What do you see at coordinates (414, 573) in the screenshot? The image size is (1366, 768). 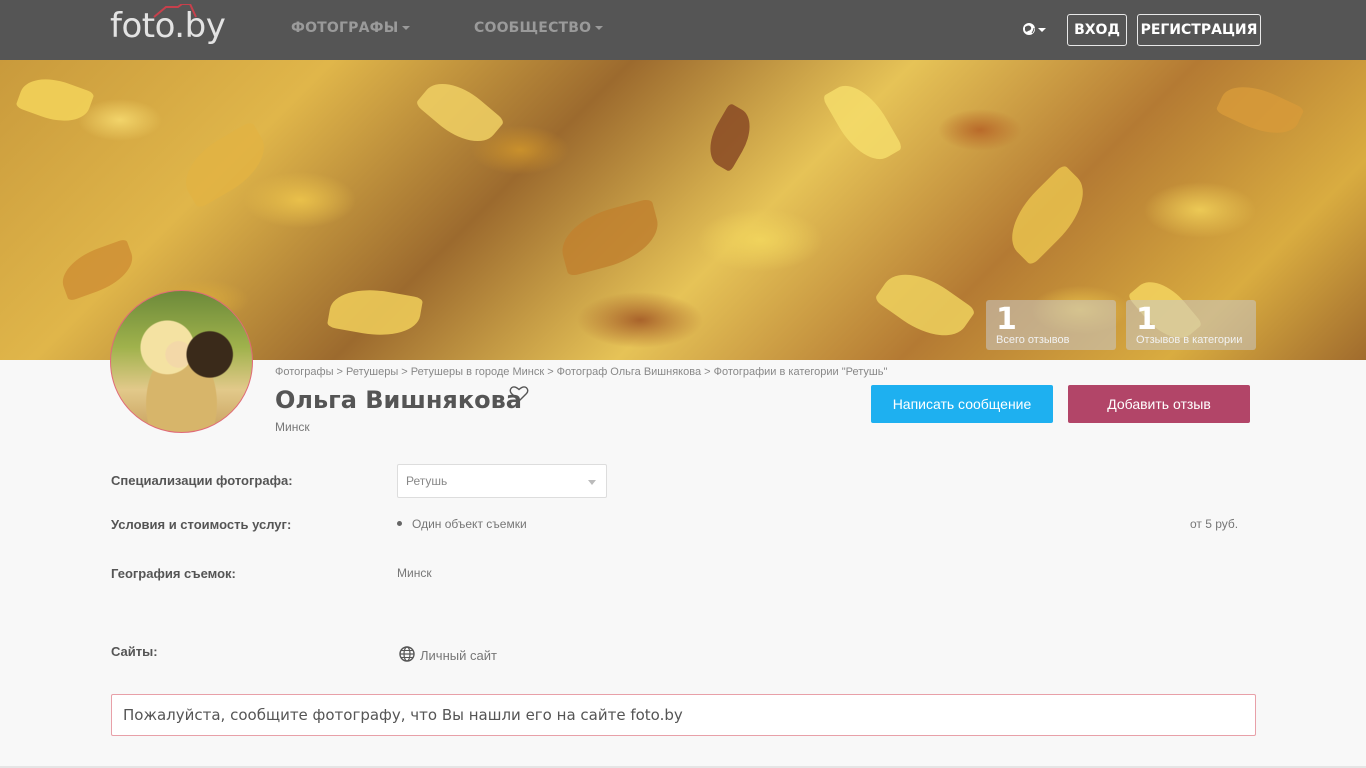 I see `geography-value: Минск` at bounding box center [414, 573].